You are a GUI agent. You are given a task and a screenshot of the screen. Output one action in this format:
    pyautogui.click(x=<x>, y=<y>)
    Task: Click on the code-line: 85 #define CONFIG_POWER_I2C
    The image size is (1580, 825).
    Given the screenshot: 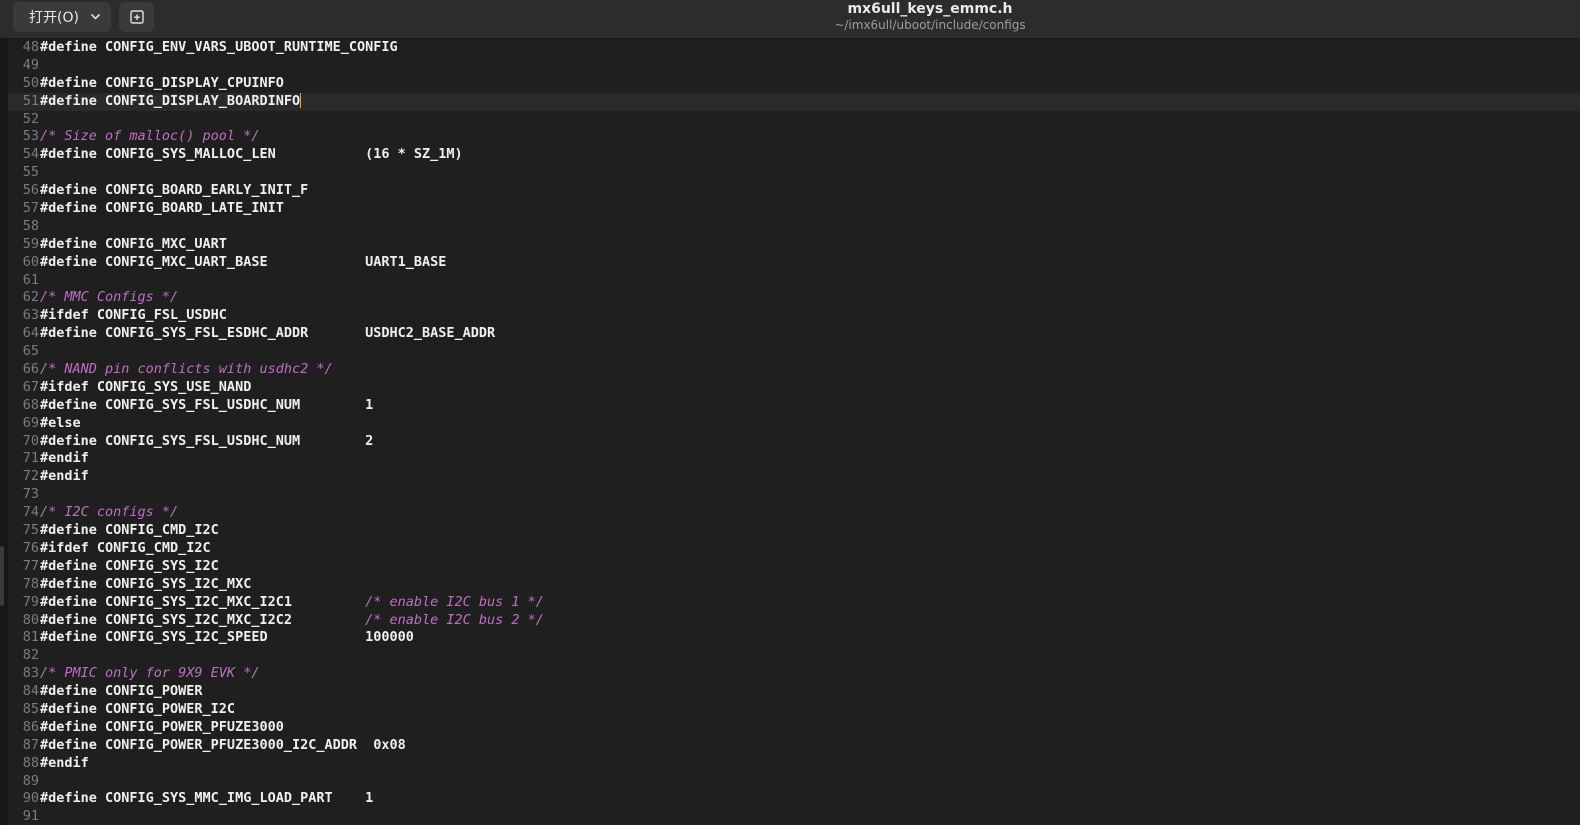 What is the action you would take?
    pyautogui.click(x=794, y=710)
    